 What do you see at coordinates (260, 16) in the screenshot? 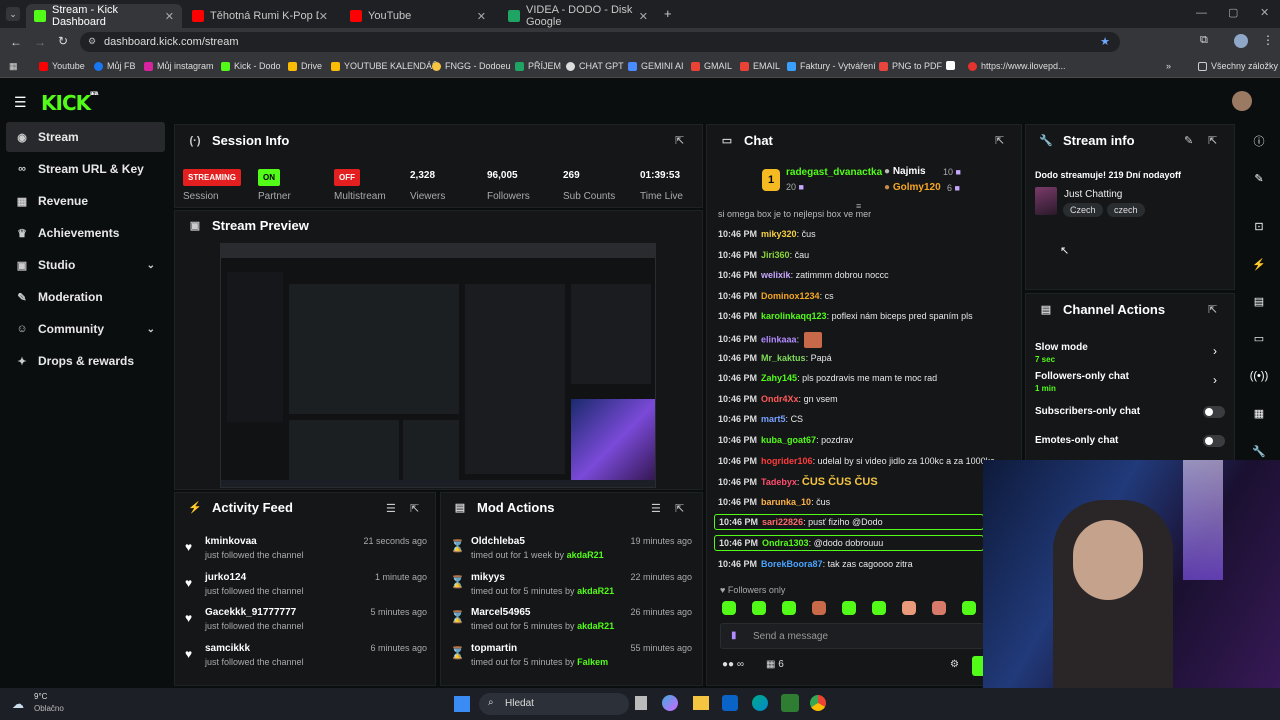
I see `browser-tab-youtube-video: Těhotná Rumi K-Pop Demon Hu ✕` at bounding box center [260, 16].